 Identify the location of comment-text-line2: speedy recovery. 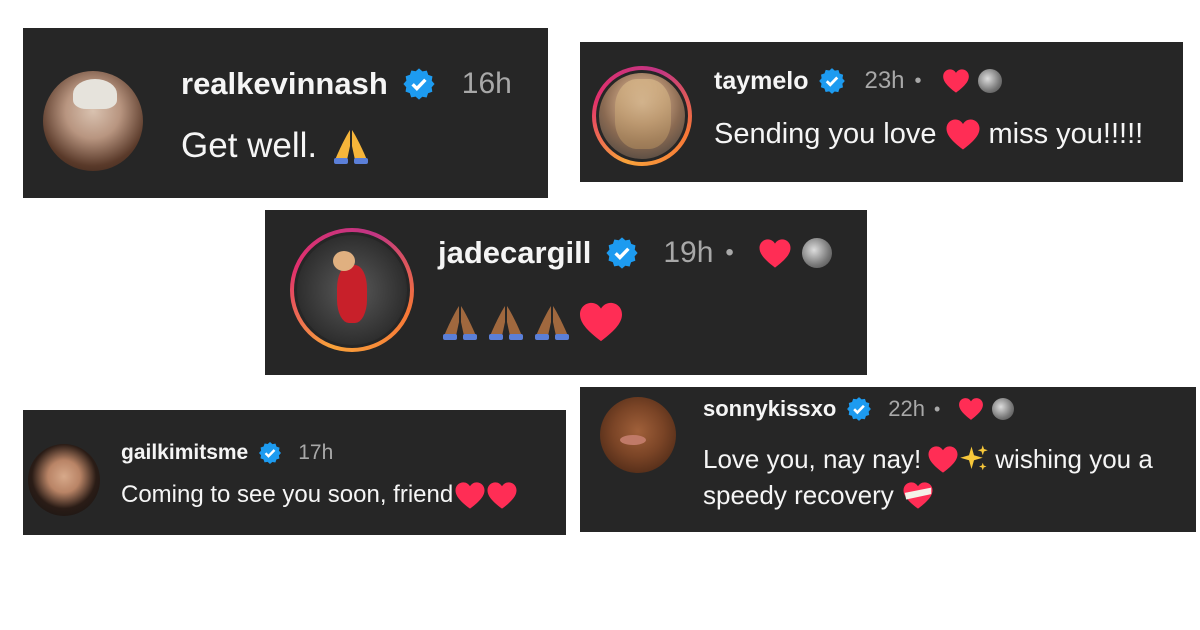
(798, 494).